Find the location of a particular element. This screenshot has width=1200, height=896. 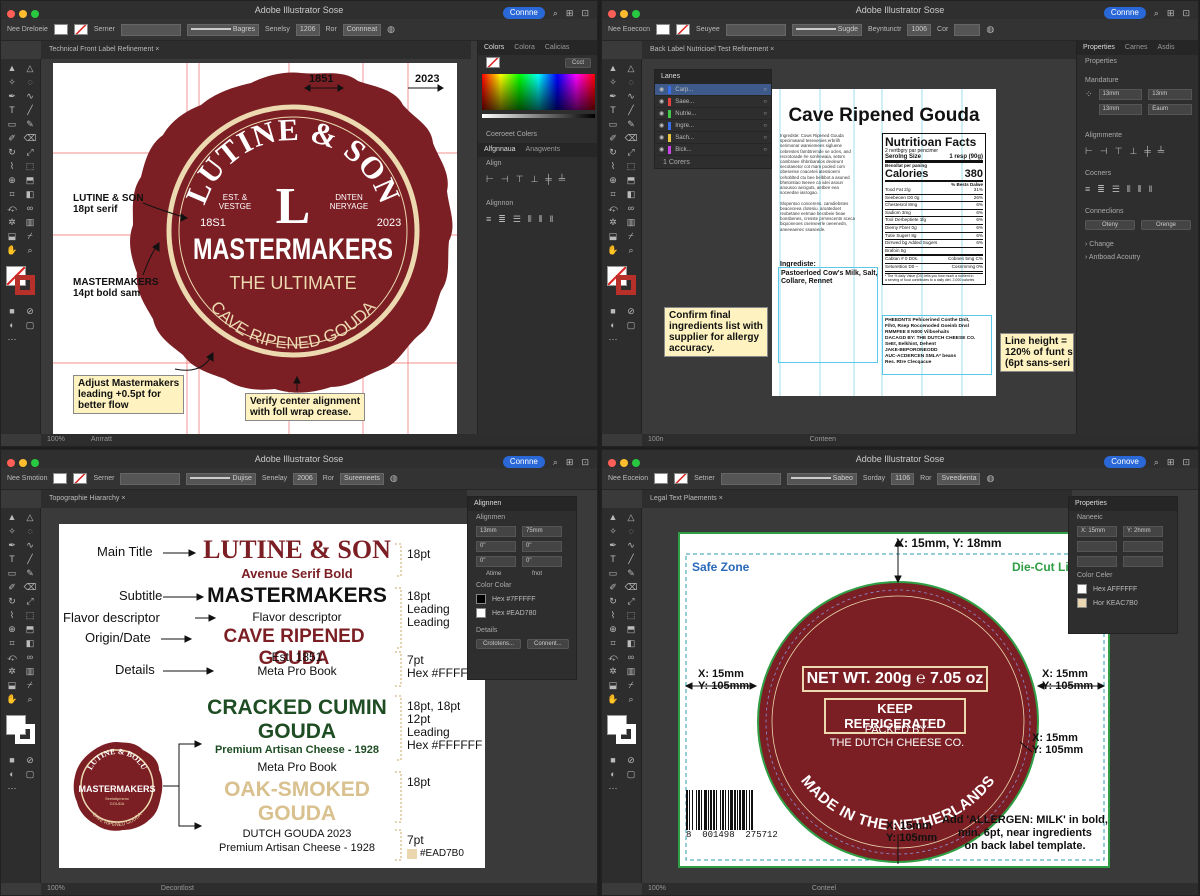

gradient-button: Ccct is located at coordinates (578, 62).